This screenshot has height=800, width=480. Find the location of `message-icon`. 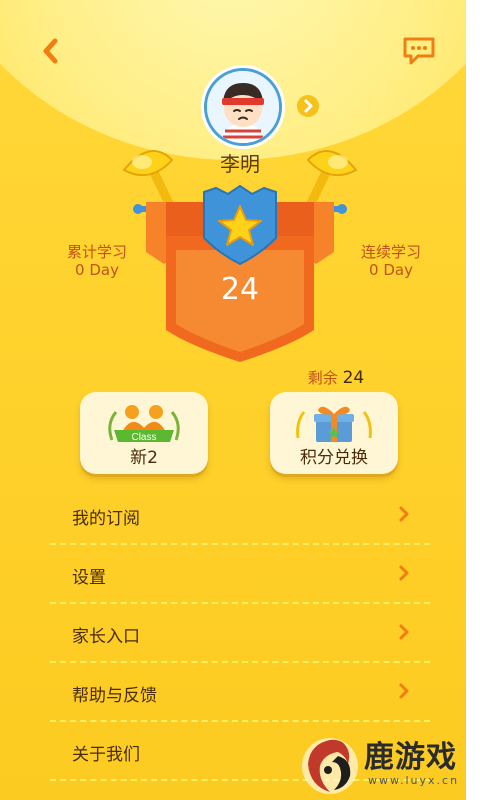

message-icon is located at coordinates (419, 51).